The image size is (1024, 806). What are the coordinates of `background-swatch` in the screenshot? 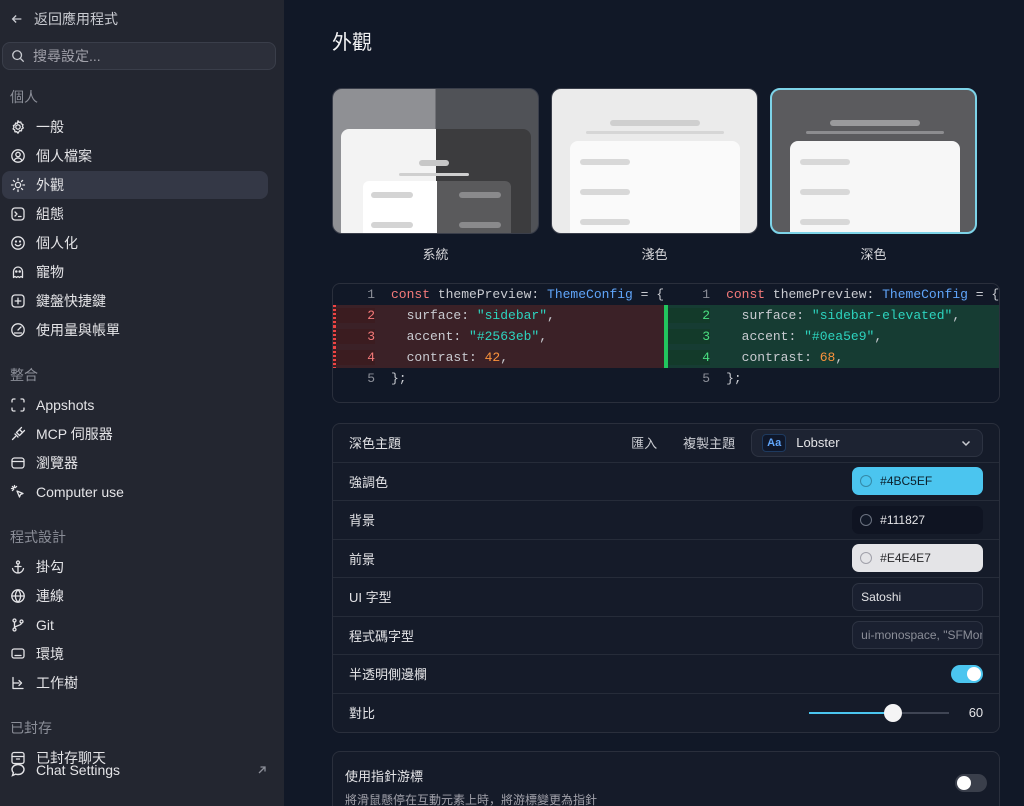 It's located at (866, 519).